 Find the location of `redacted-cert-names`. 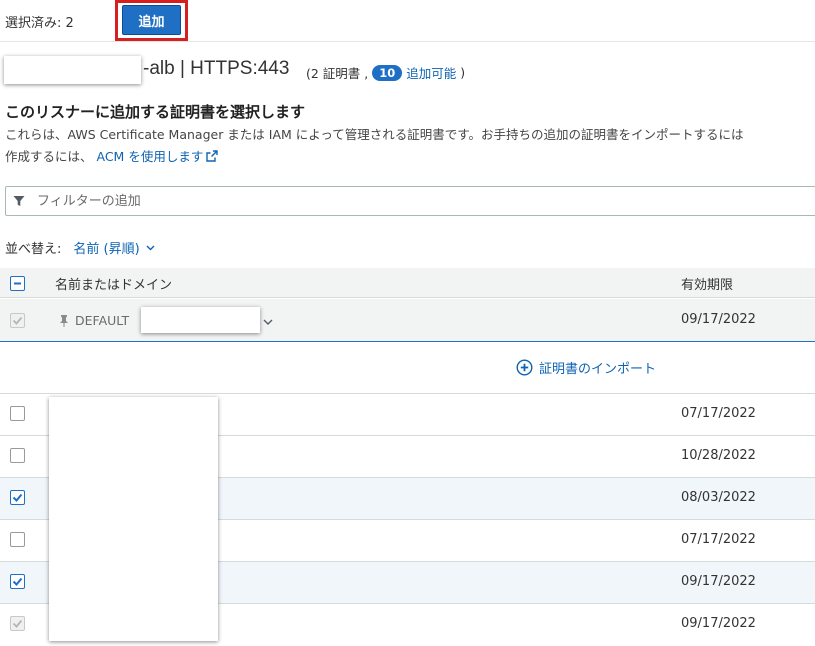

redacted-cert-names is located at coordinates (133, 519).